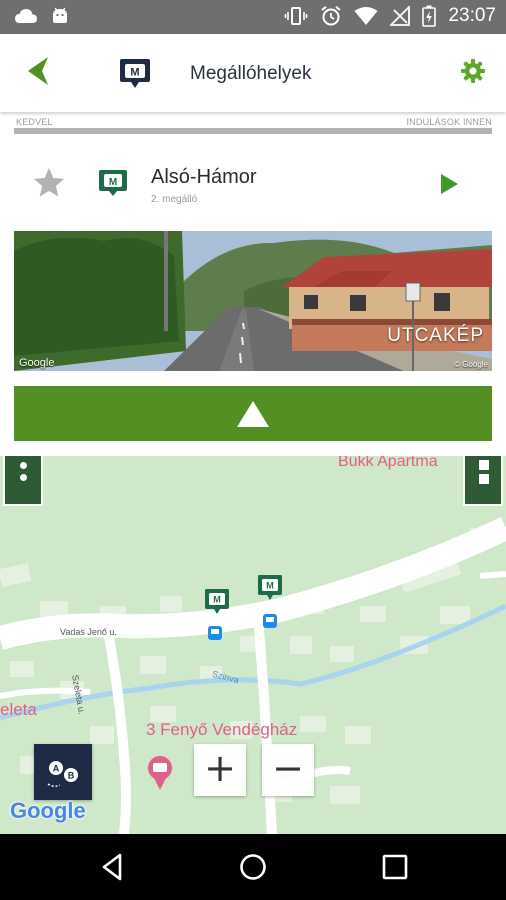 The width and height of the screenshot is (506, 900). Describe the element at coordinates (471, 364) in the screenshot. I see `street-view-copyright: © Google` at that location.